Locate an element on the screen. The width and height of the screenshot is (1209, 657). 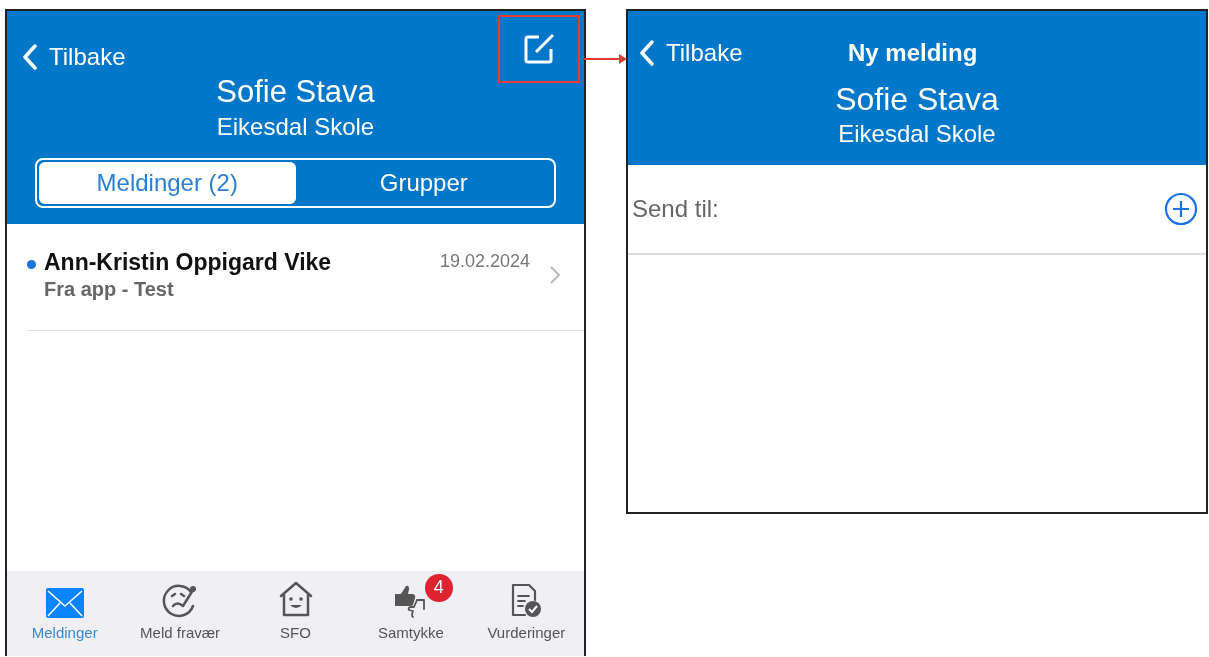
compose-icon is located at coordinates (539, 49).